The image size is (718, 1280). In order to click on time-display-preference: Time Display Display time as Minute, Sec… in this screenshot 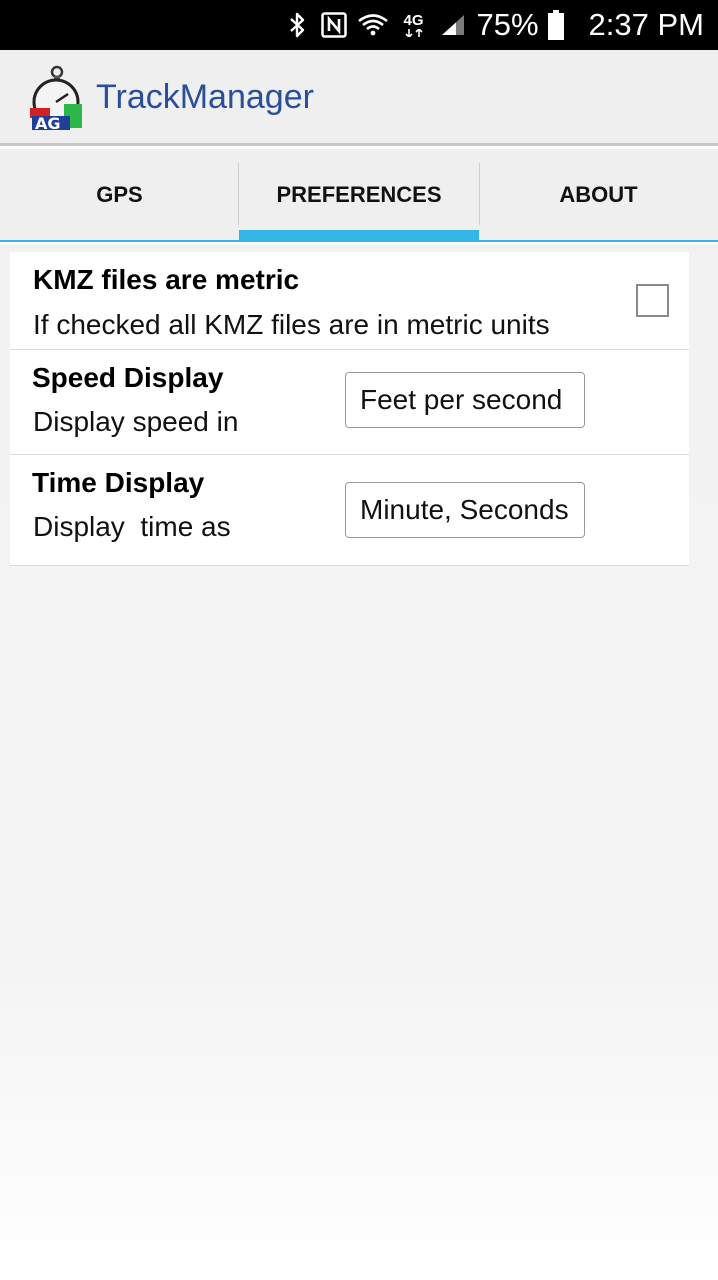, I will do `click(349, 510)`.